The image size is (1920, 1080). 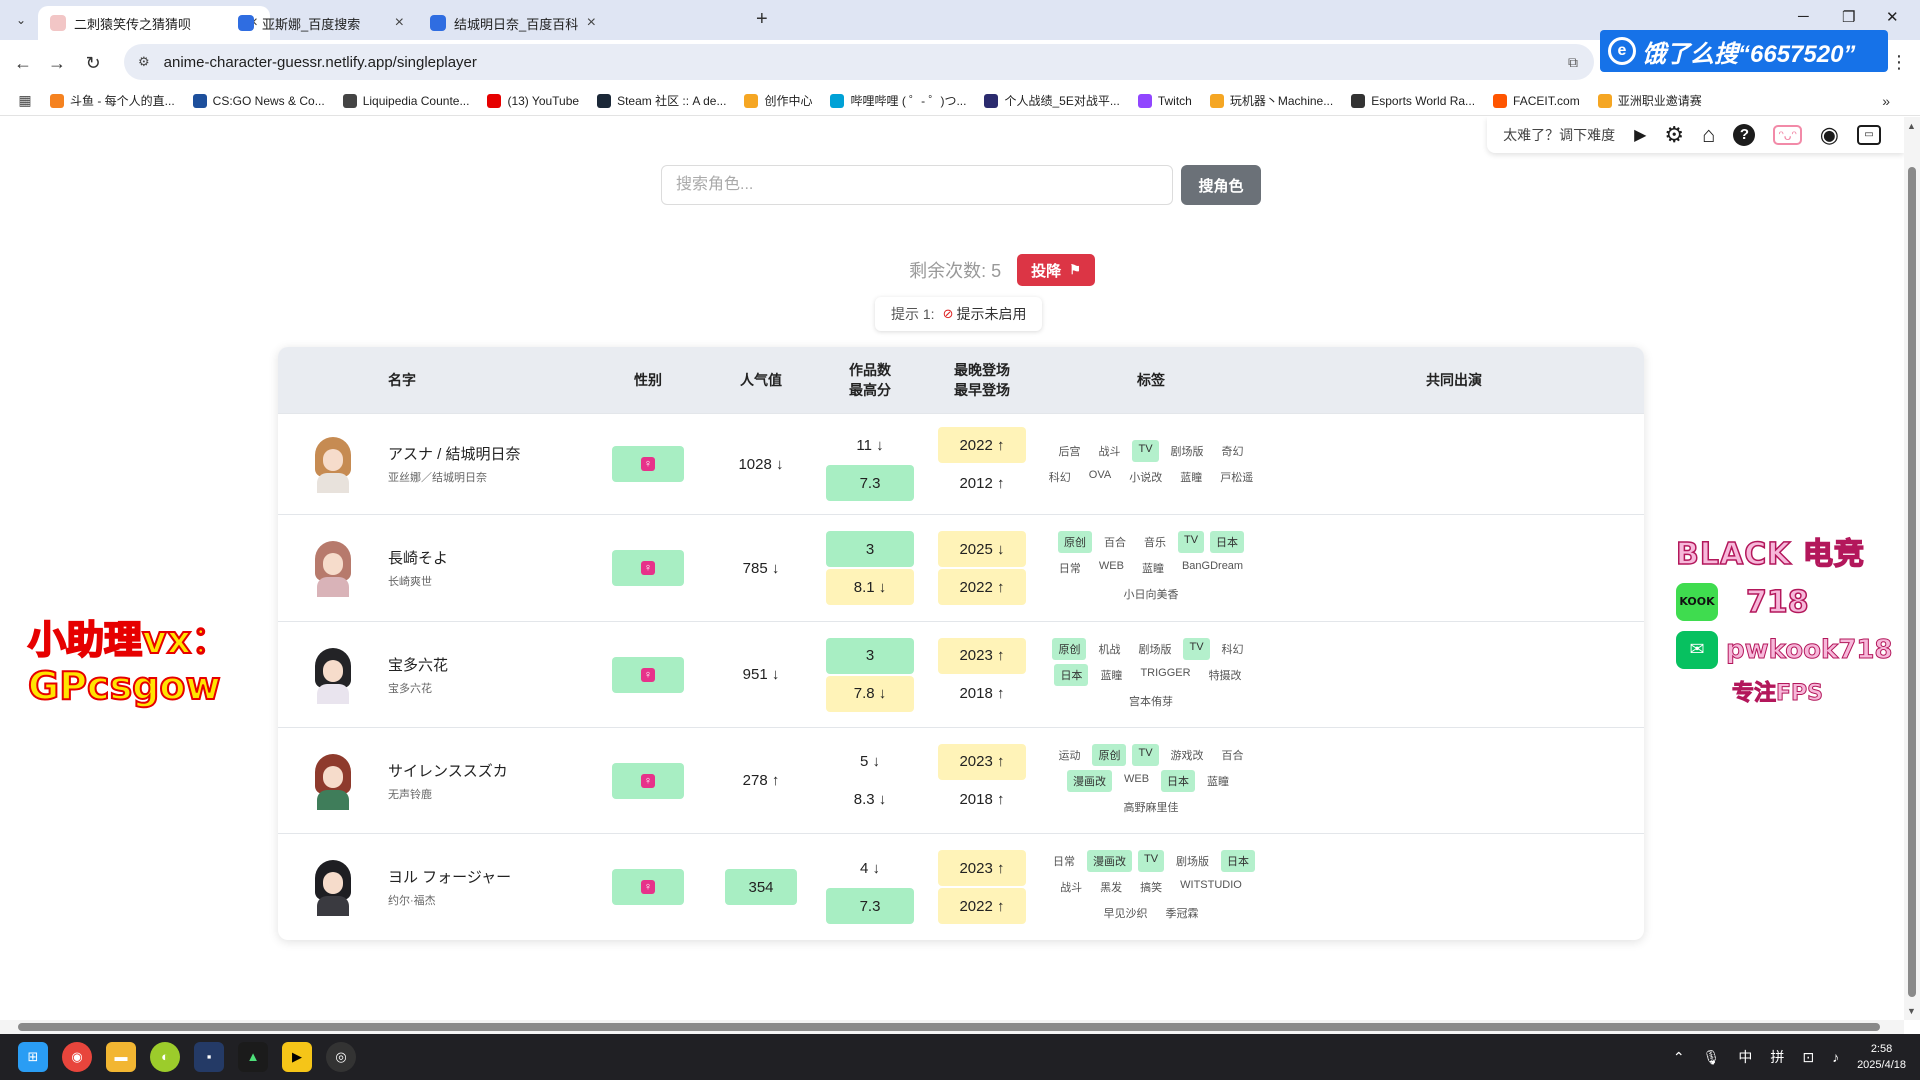 I want to click on browser-tab: 结城明日奈_百度百科 ×, so click(x=513, y=23).